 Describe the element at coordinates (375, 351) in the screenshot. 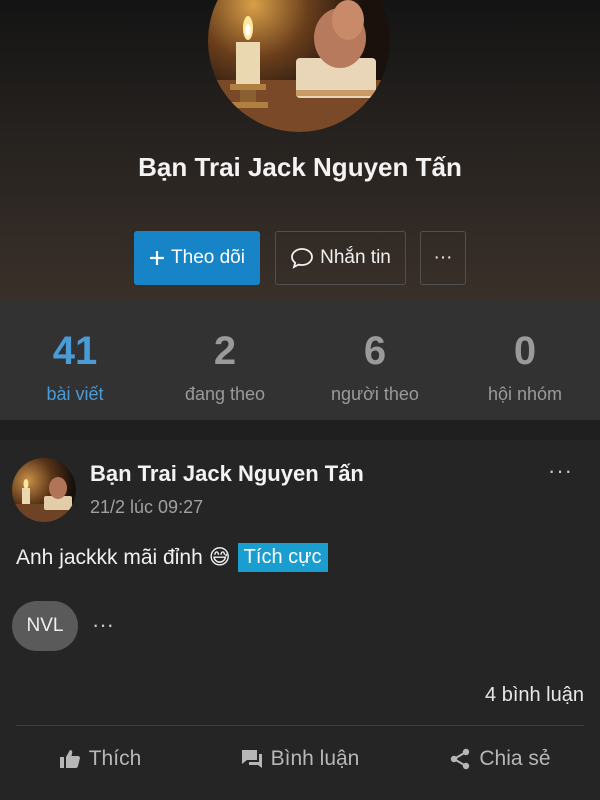

I see `stat-value: 6` at that location.